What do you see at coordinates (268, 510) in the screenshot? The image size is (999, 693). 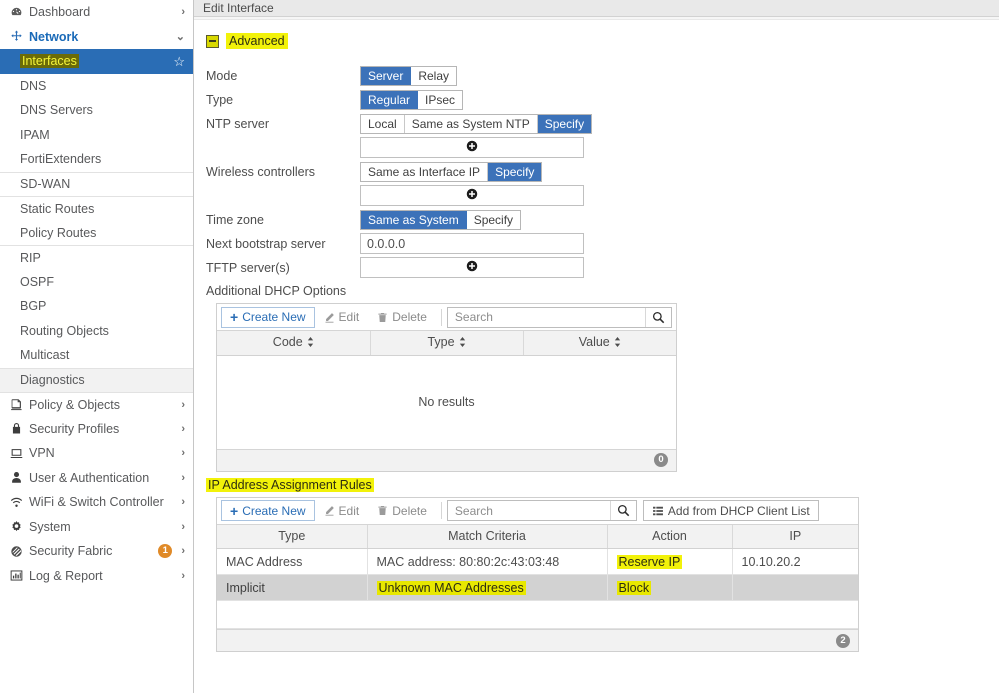 I see `ip-rules-create-new-button: + Create New` at bounding box center [268, 510].